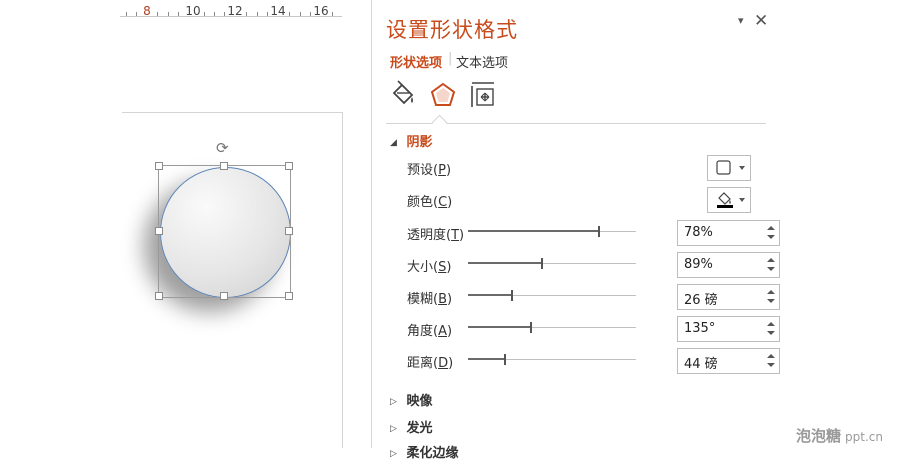 The width and height of the screenshot is (900, 461). Describe the element at coordinates (728, 265) in the screenshot. I see `size-spinbox: 89%` at that location.